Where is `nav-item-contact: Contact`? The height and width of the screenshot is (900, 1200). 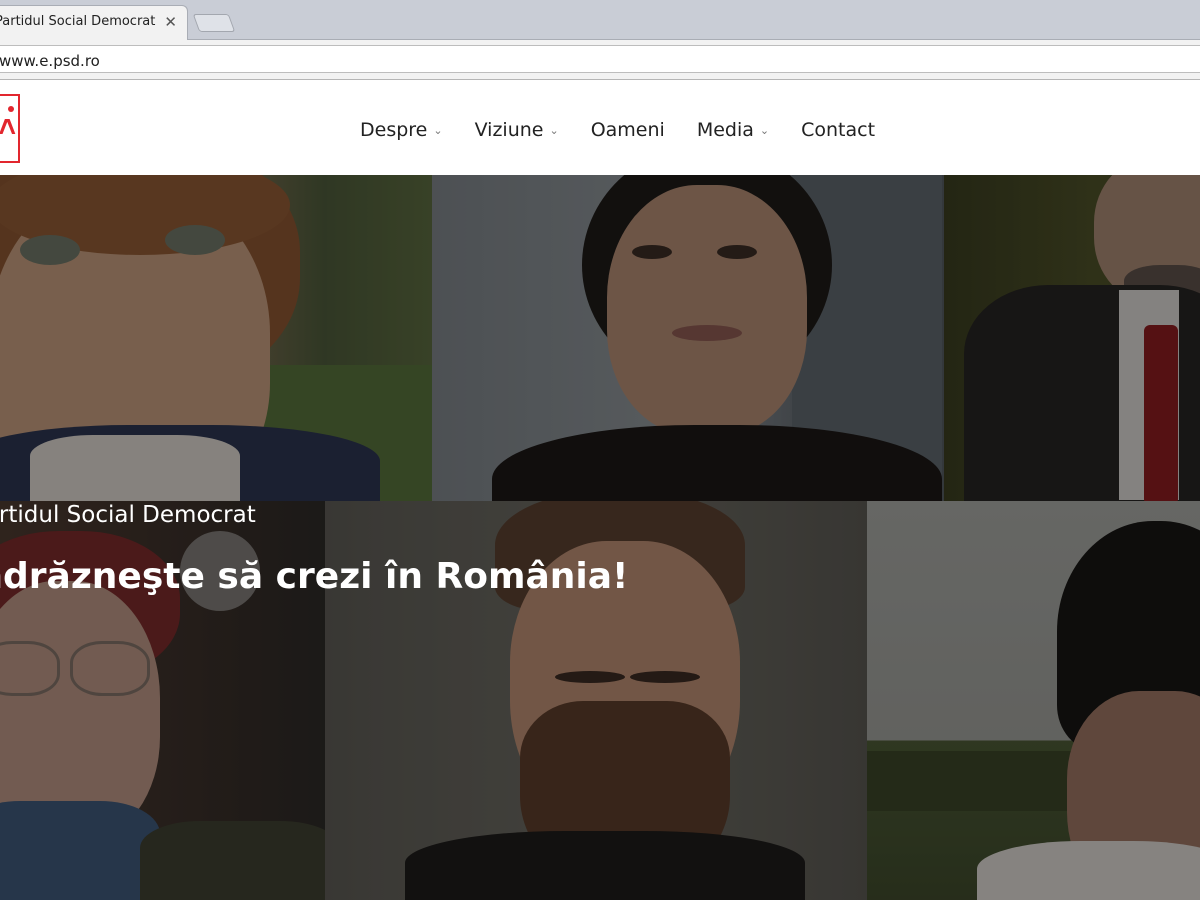
nav-item-contact: Contact is located at coordinates (838, 130).